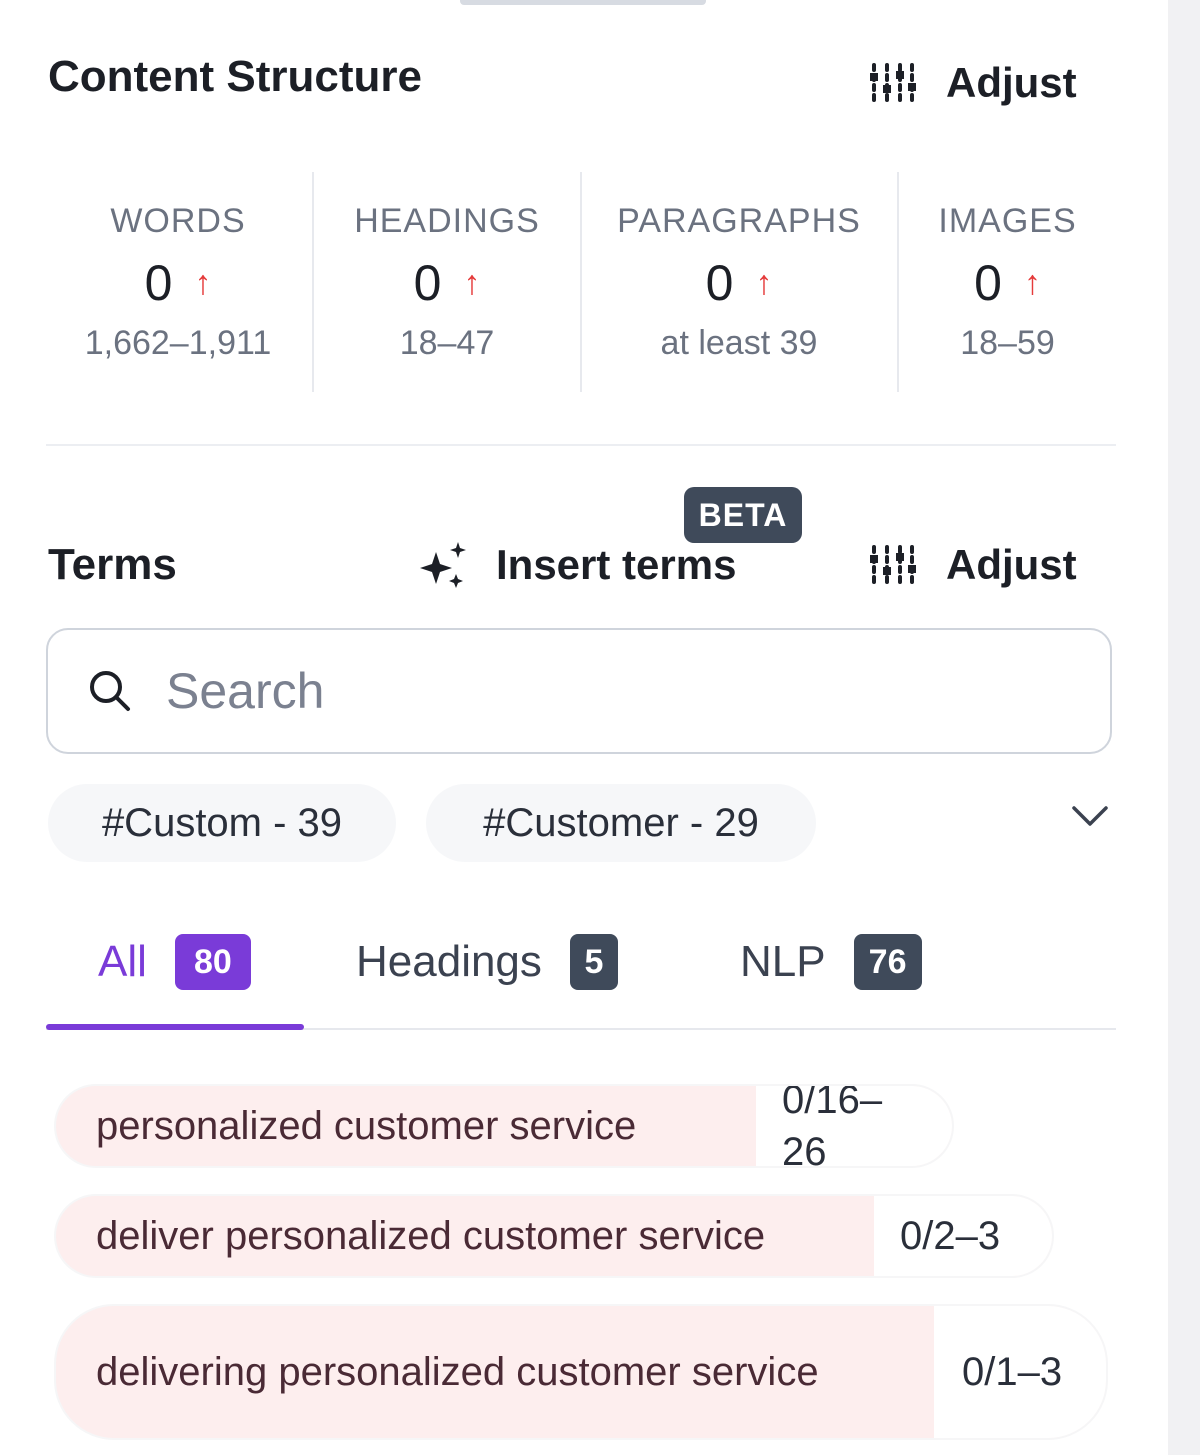  I want to click on tab-all: All 80, so click(174, 962).